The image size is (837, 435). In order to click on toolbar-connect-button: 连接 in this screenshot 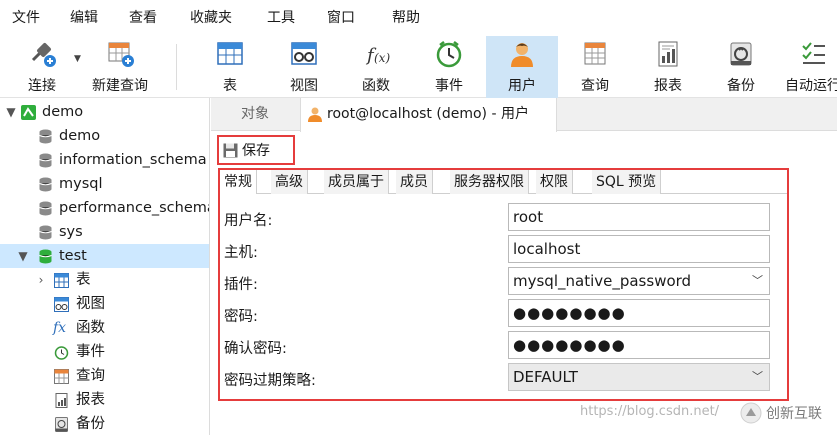, I will do `click(42, 67)`.